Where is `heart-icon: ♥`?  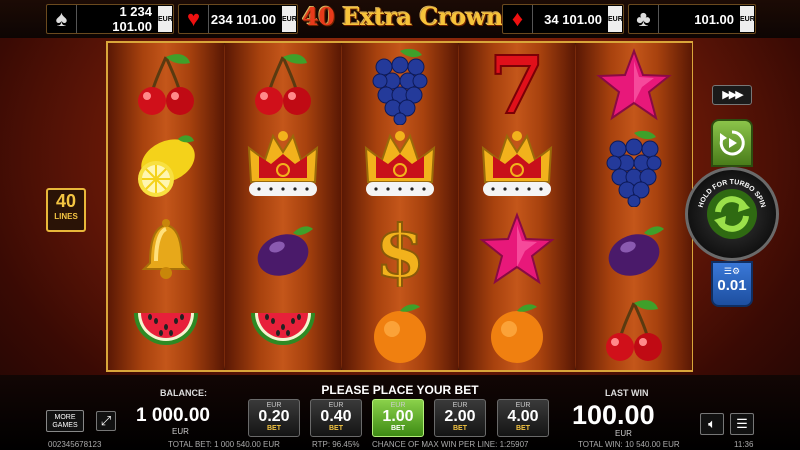
heart-icon: ♥ is located at coordinates (194, 19).